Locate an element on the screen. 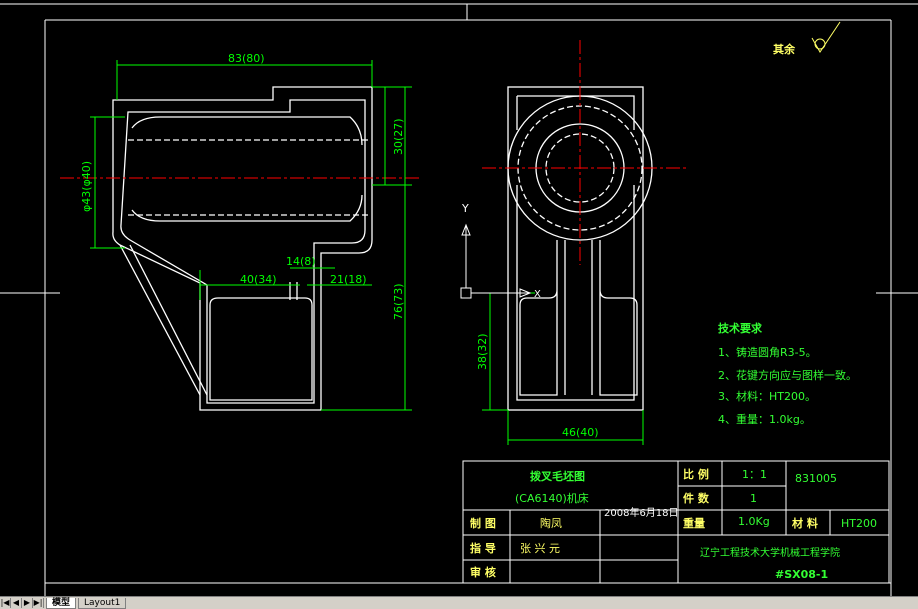  note-item: 2、花键方向应与图样一致。 is located at coordinates (787, 375).